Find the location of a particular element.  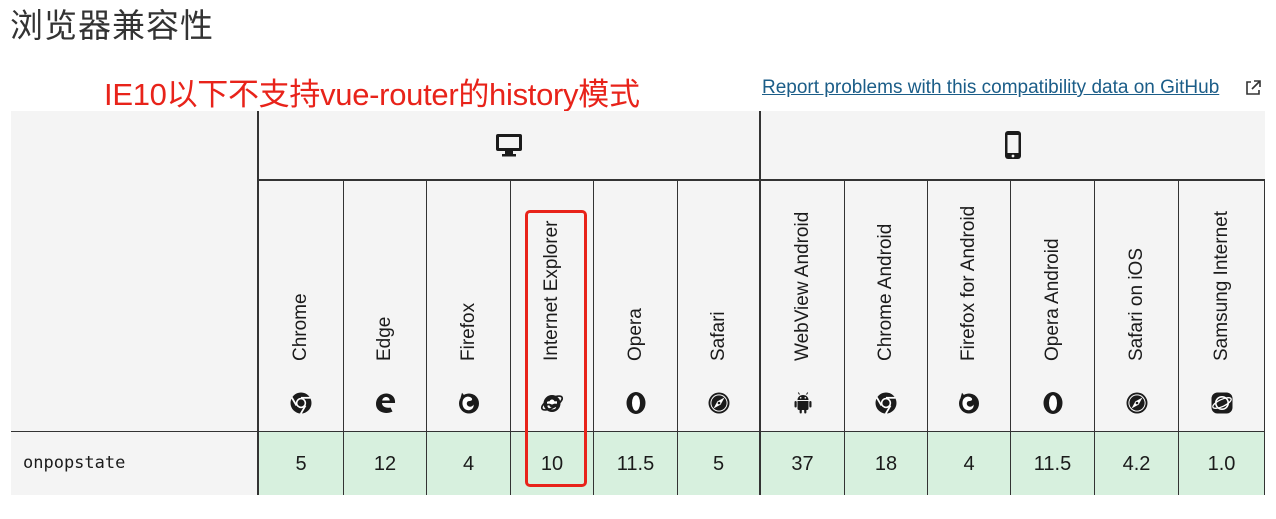

table-corner is located at coordinates (135, 271).